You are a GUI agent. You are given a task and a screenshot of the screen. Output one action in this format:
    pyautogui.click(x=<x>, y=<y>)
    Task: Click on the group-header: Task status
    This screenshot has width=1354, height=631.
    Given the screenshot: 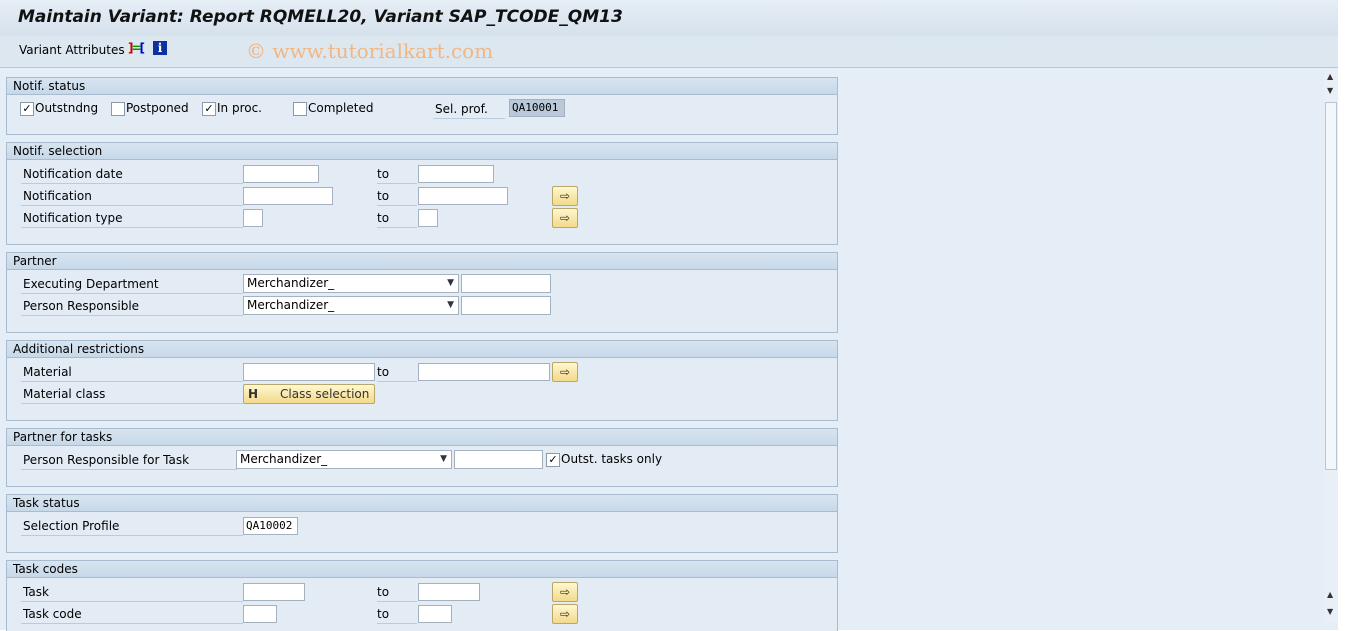 What is the action you would take?
    pyautogui.click(x=422, y=503)
    